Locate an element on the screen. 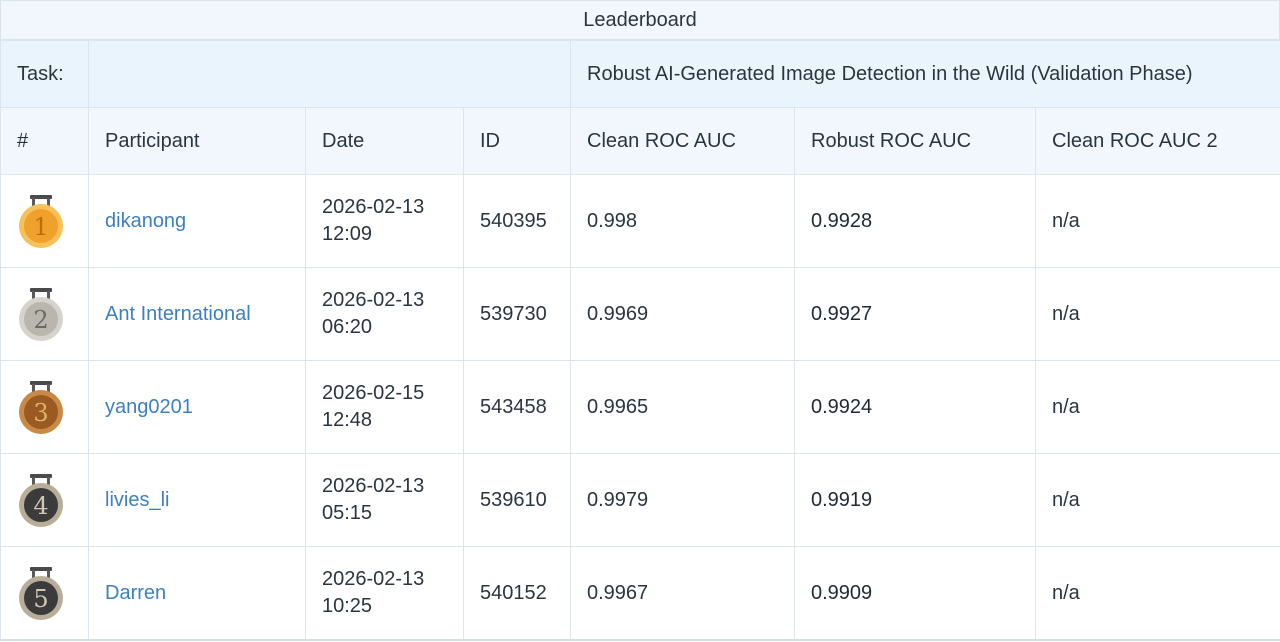 This screenshot has width=1280, height=642. robust-roc-auc-value: 0.9909 is located at coordinates (915, 593).